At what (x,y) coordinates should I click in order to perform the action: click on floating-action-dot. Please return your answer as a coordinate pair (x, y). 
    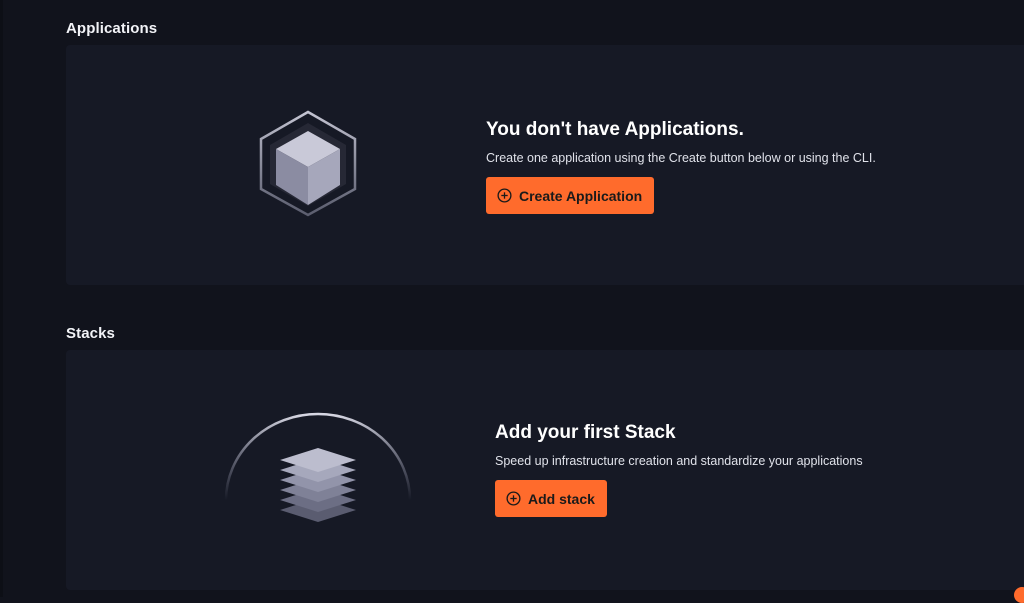
    Looking at the image, I should click on (1019, 595).